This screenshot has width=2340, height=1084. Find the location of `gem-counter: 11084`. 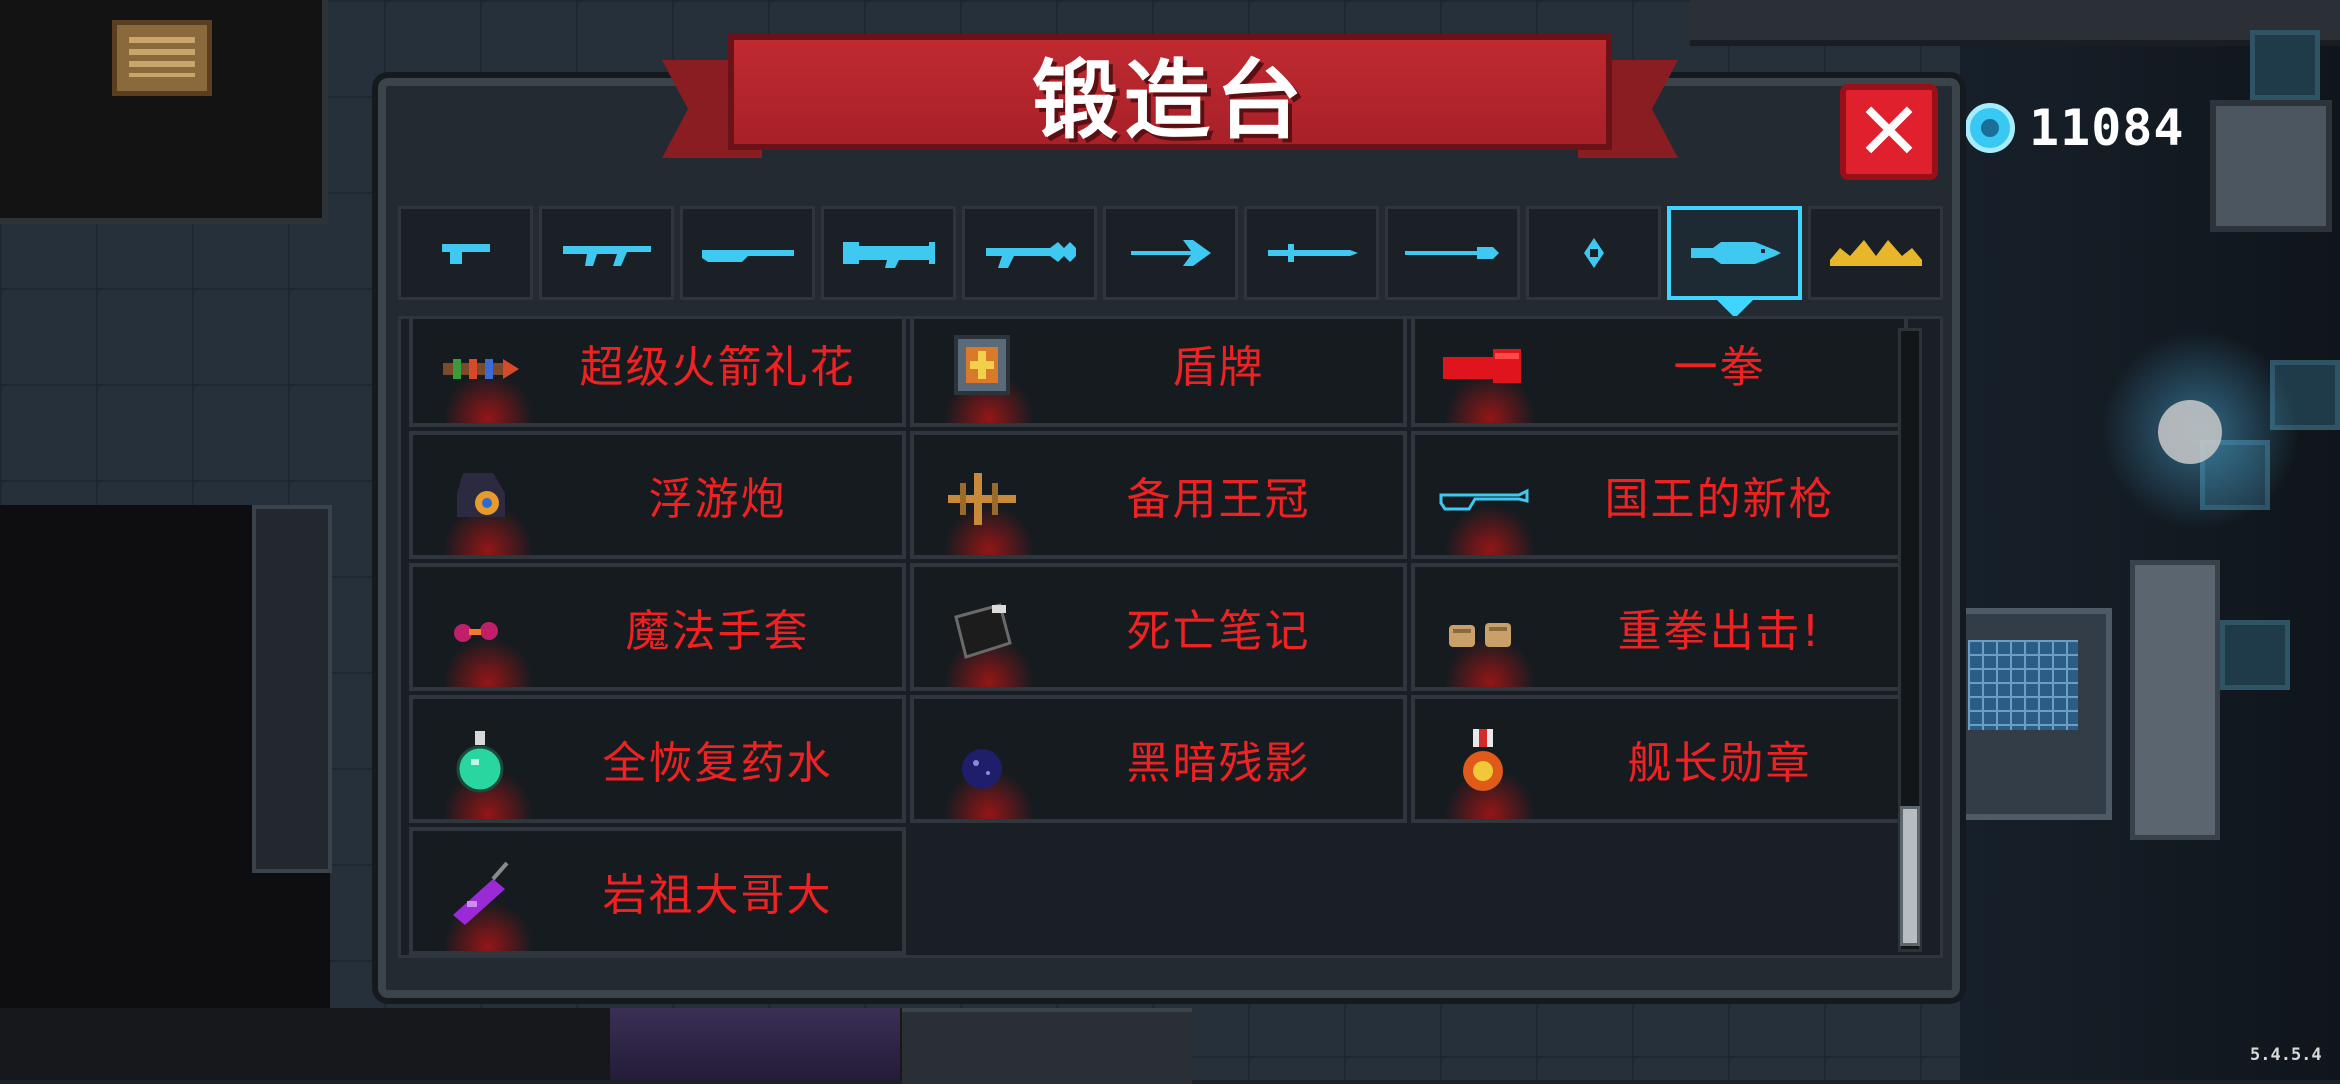

gem-counter: 11084 is located at coordinates (2075, 128).